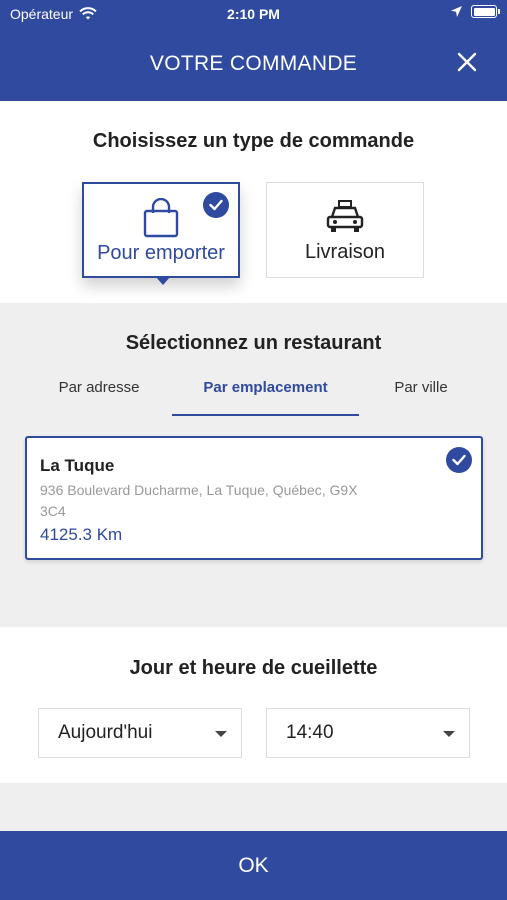  I want to click on order-type-delivery: Livraison, so click(345, 230).